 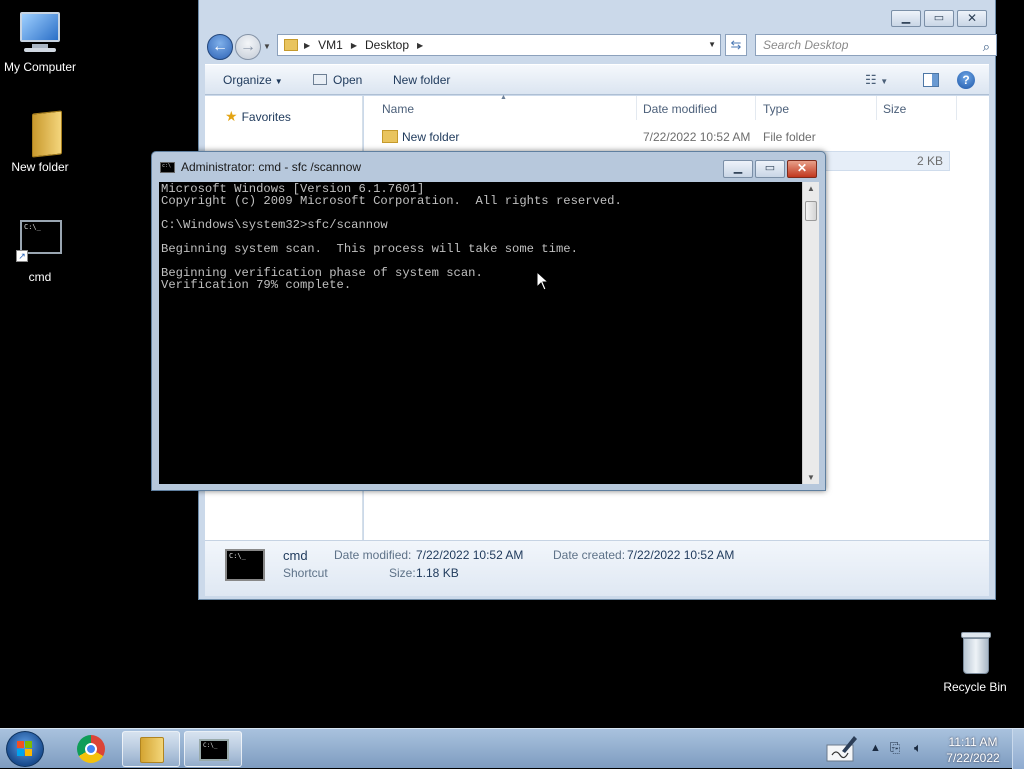 What do you see at coordinates (712, 44) in the screenshot?
I see `address-dropdown-icon: ▼` at bounding box center [712, 44].